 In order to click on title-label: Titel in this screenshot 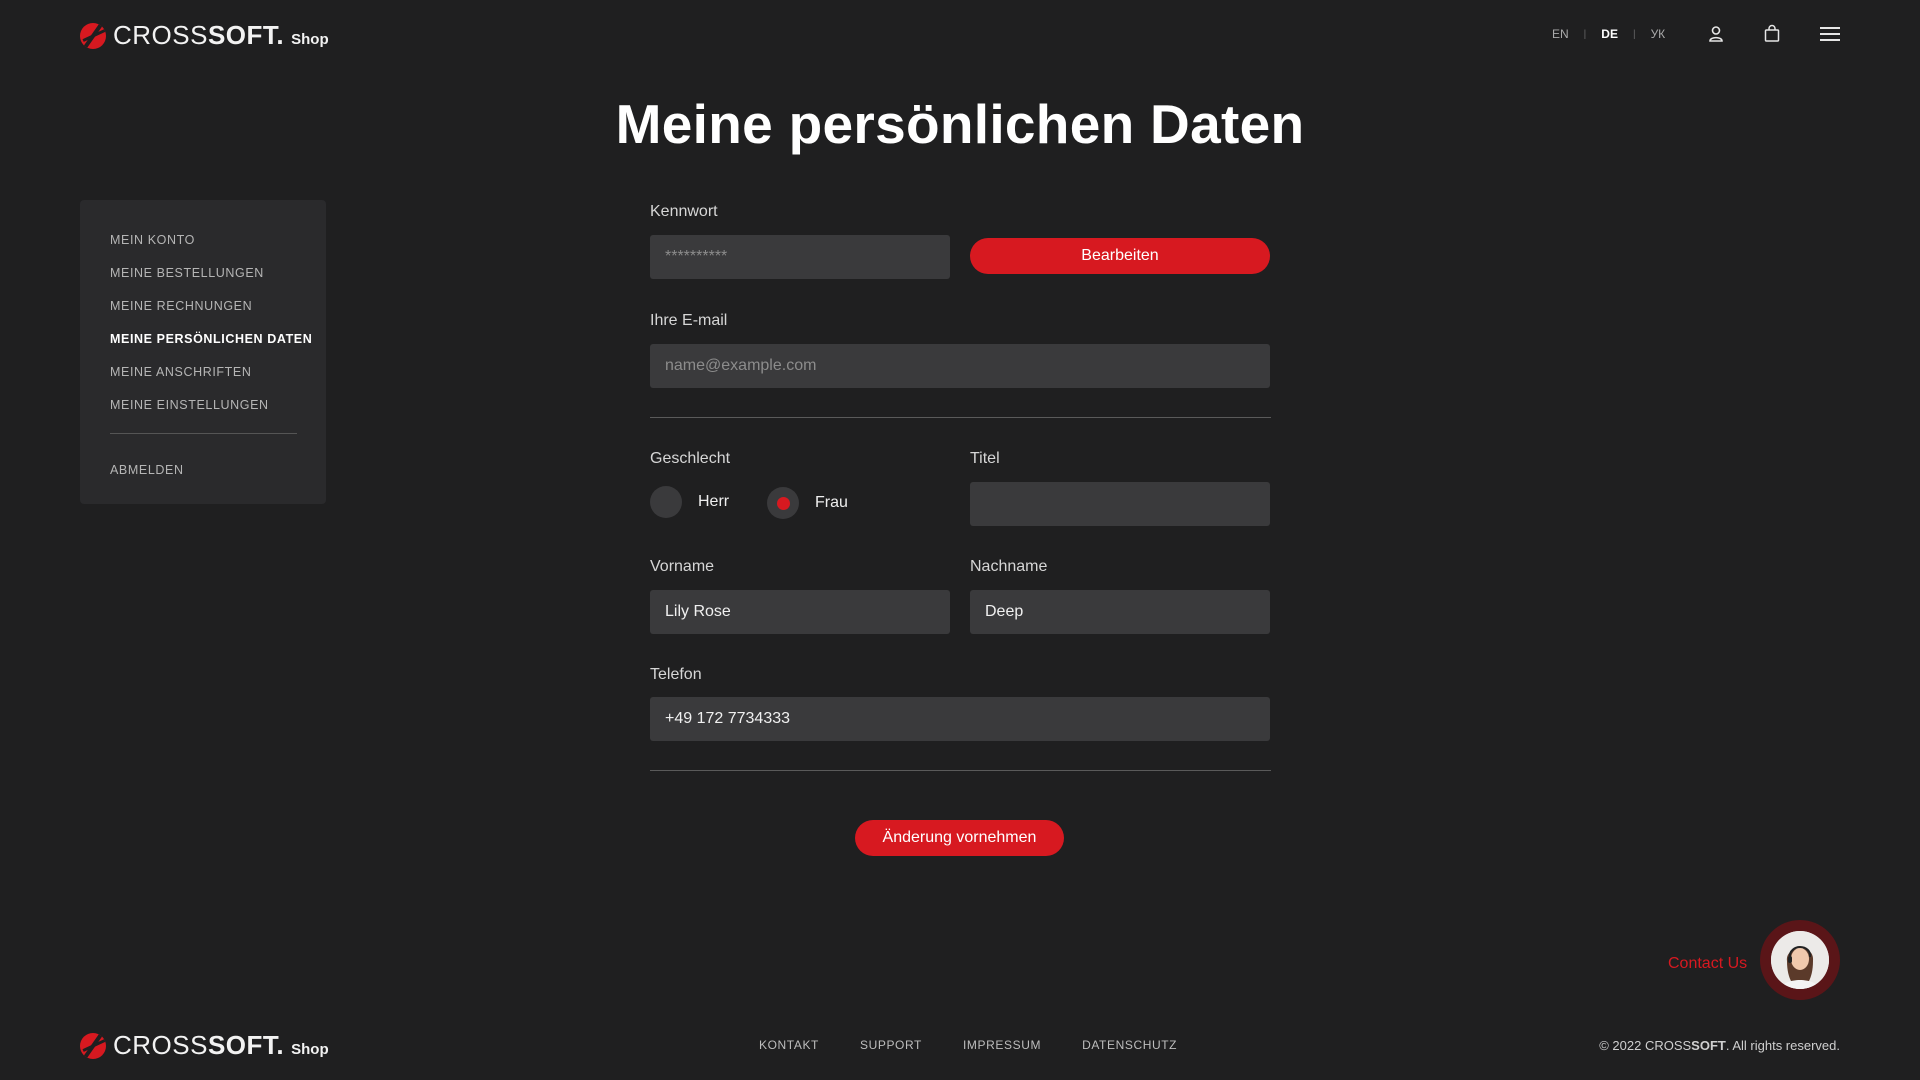, I will do `click(985, 458)`.